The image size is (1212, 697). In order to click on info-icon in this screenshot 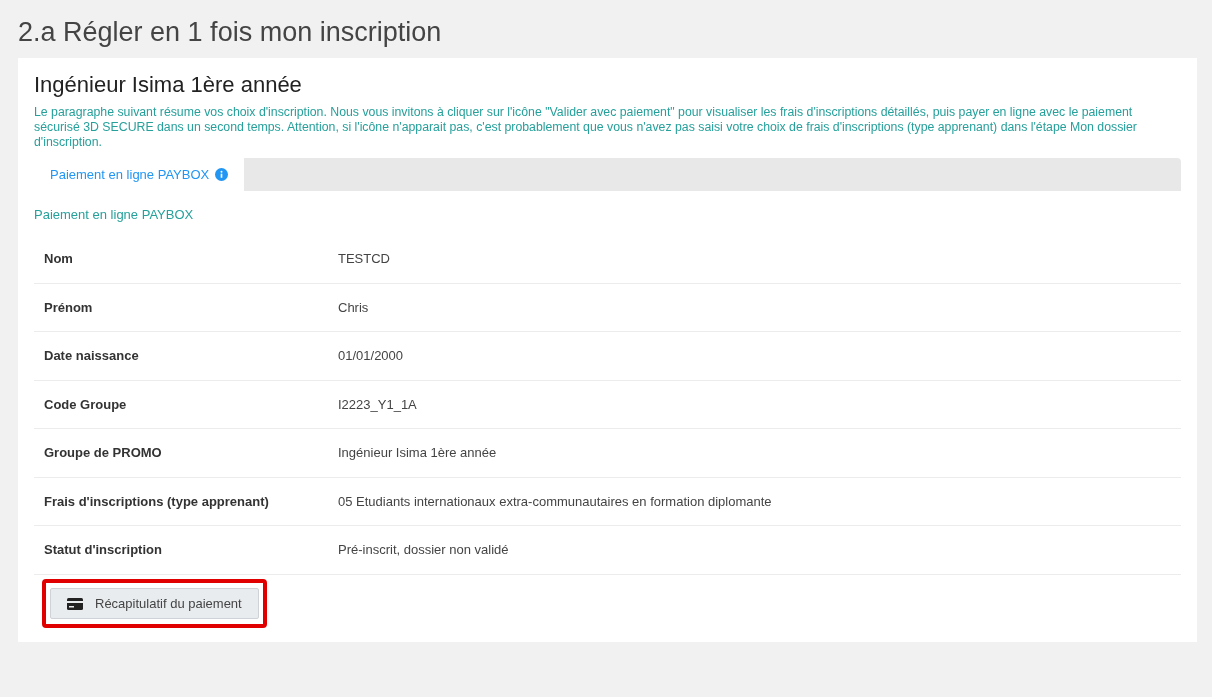, I will do `click(222, 174)`.